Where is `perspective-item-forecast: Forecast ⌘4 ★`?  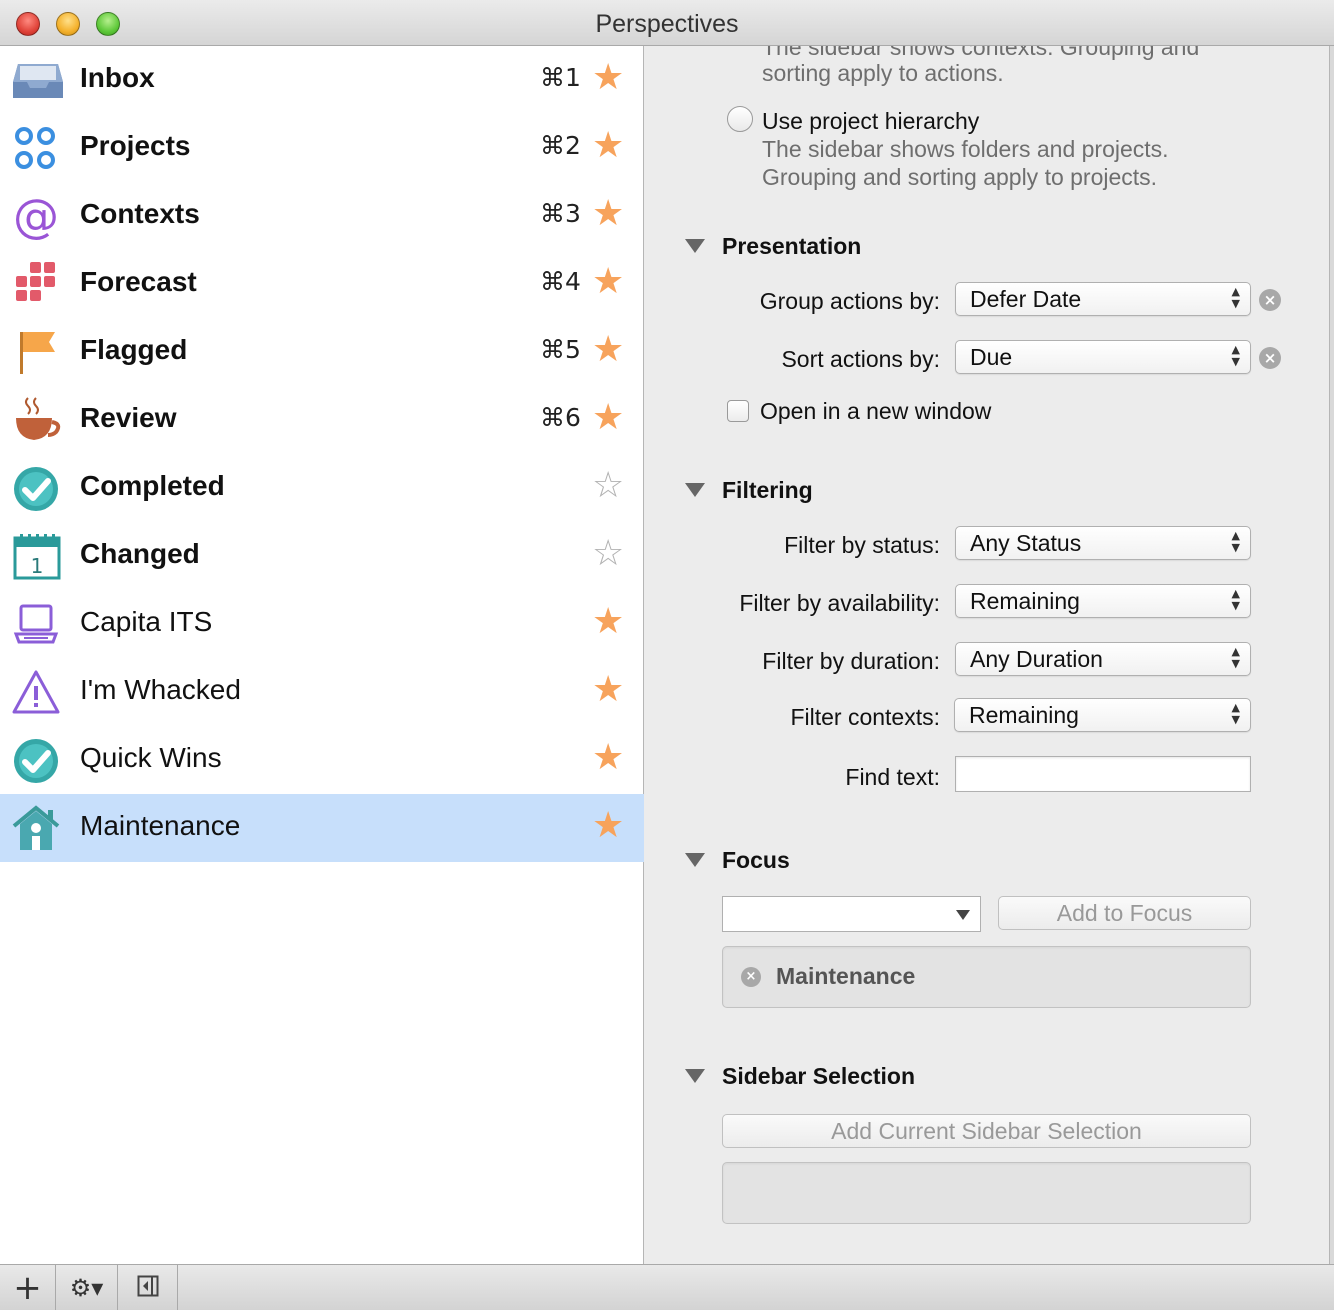
perspective-item-forecast: Forecast ⌘4 ★ is located at coordinates (322, 284).